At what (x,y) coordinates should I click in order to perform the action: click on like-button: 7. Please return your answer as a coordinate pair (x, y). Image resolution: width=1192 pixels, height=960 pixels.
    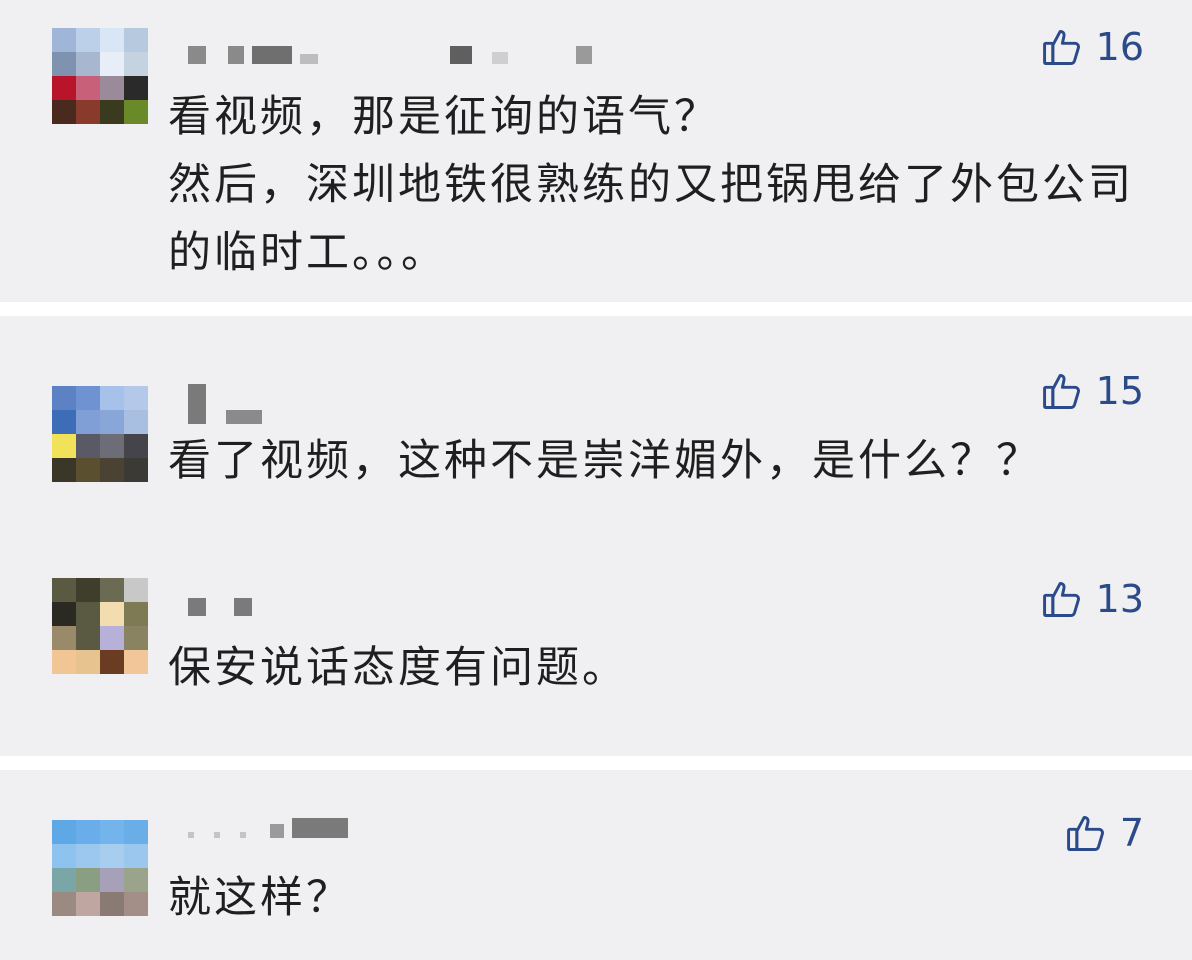
    Looking at the image, I should click on (1104, 833).